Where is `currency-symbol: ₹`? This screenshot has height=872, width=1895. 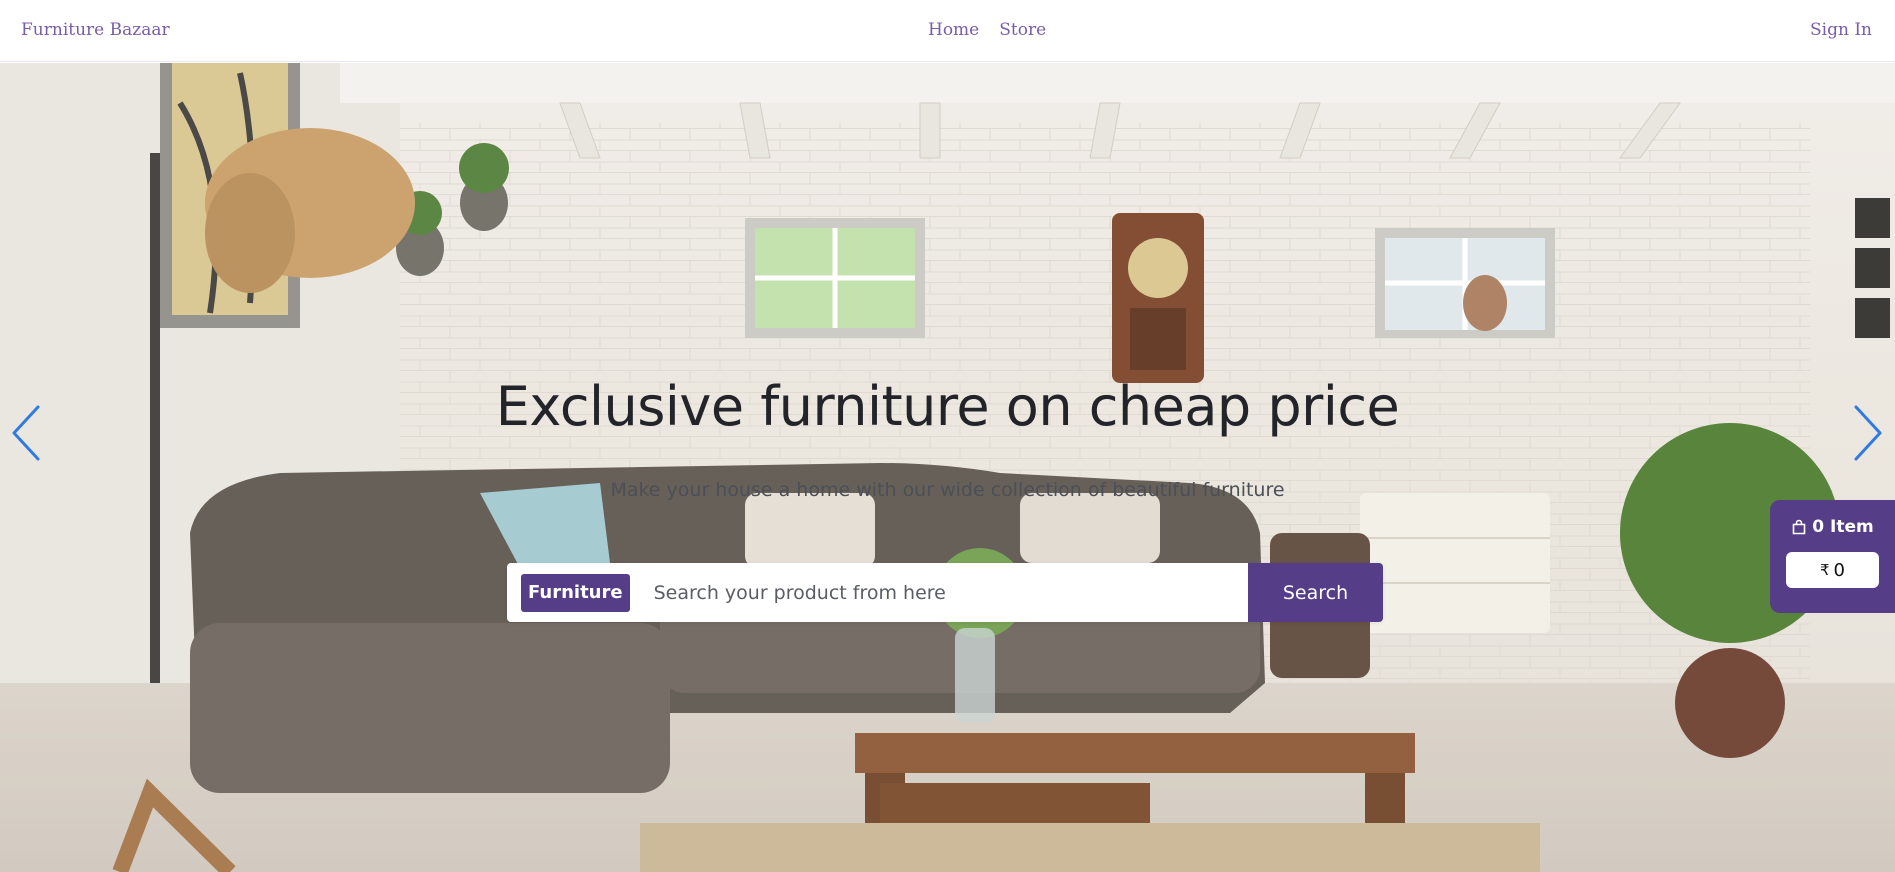 currency-symbol: ₹ is located at coordinates (1825, 570).